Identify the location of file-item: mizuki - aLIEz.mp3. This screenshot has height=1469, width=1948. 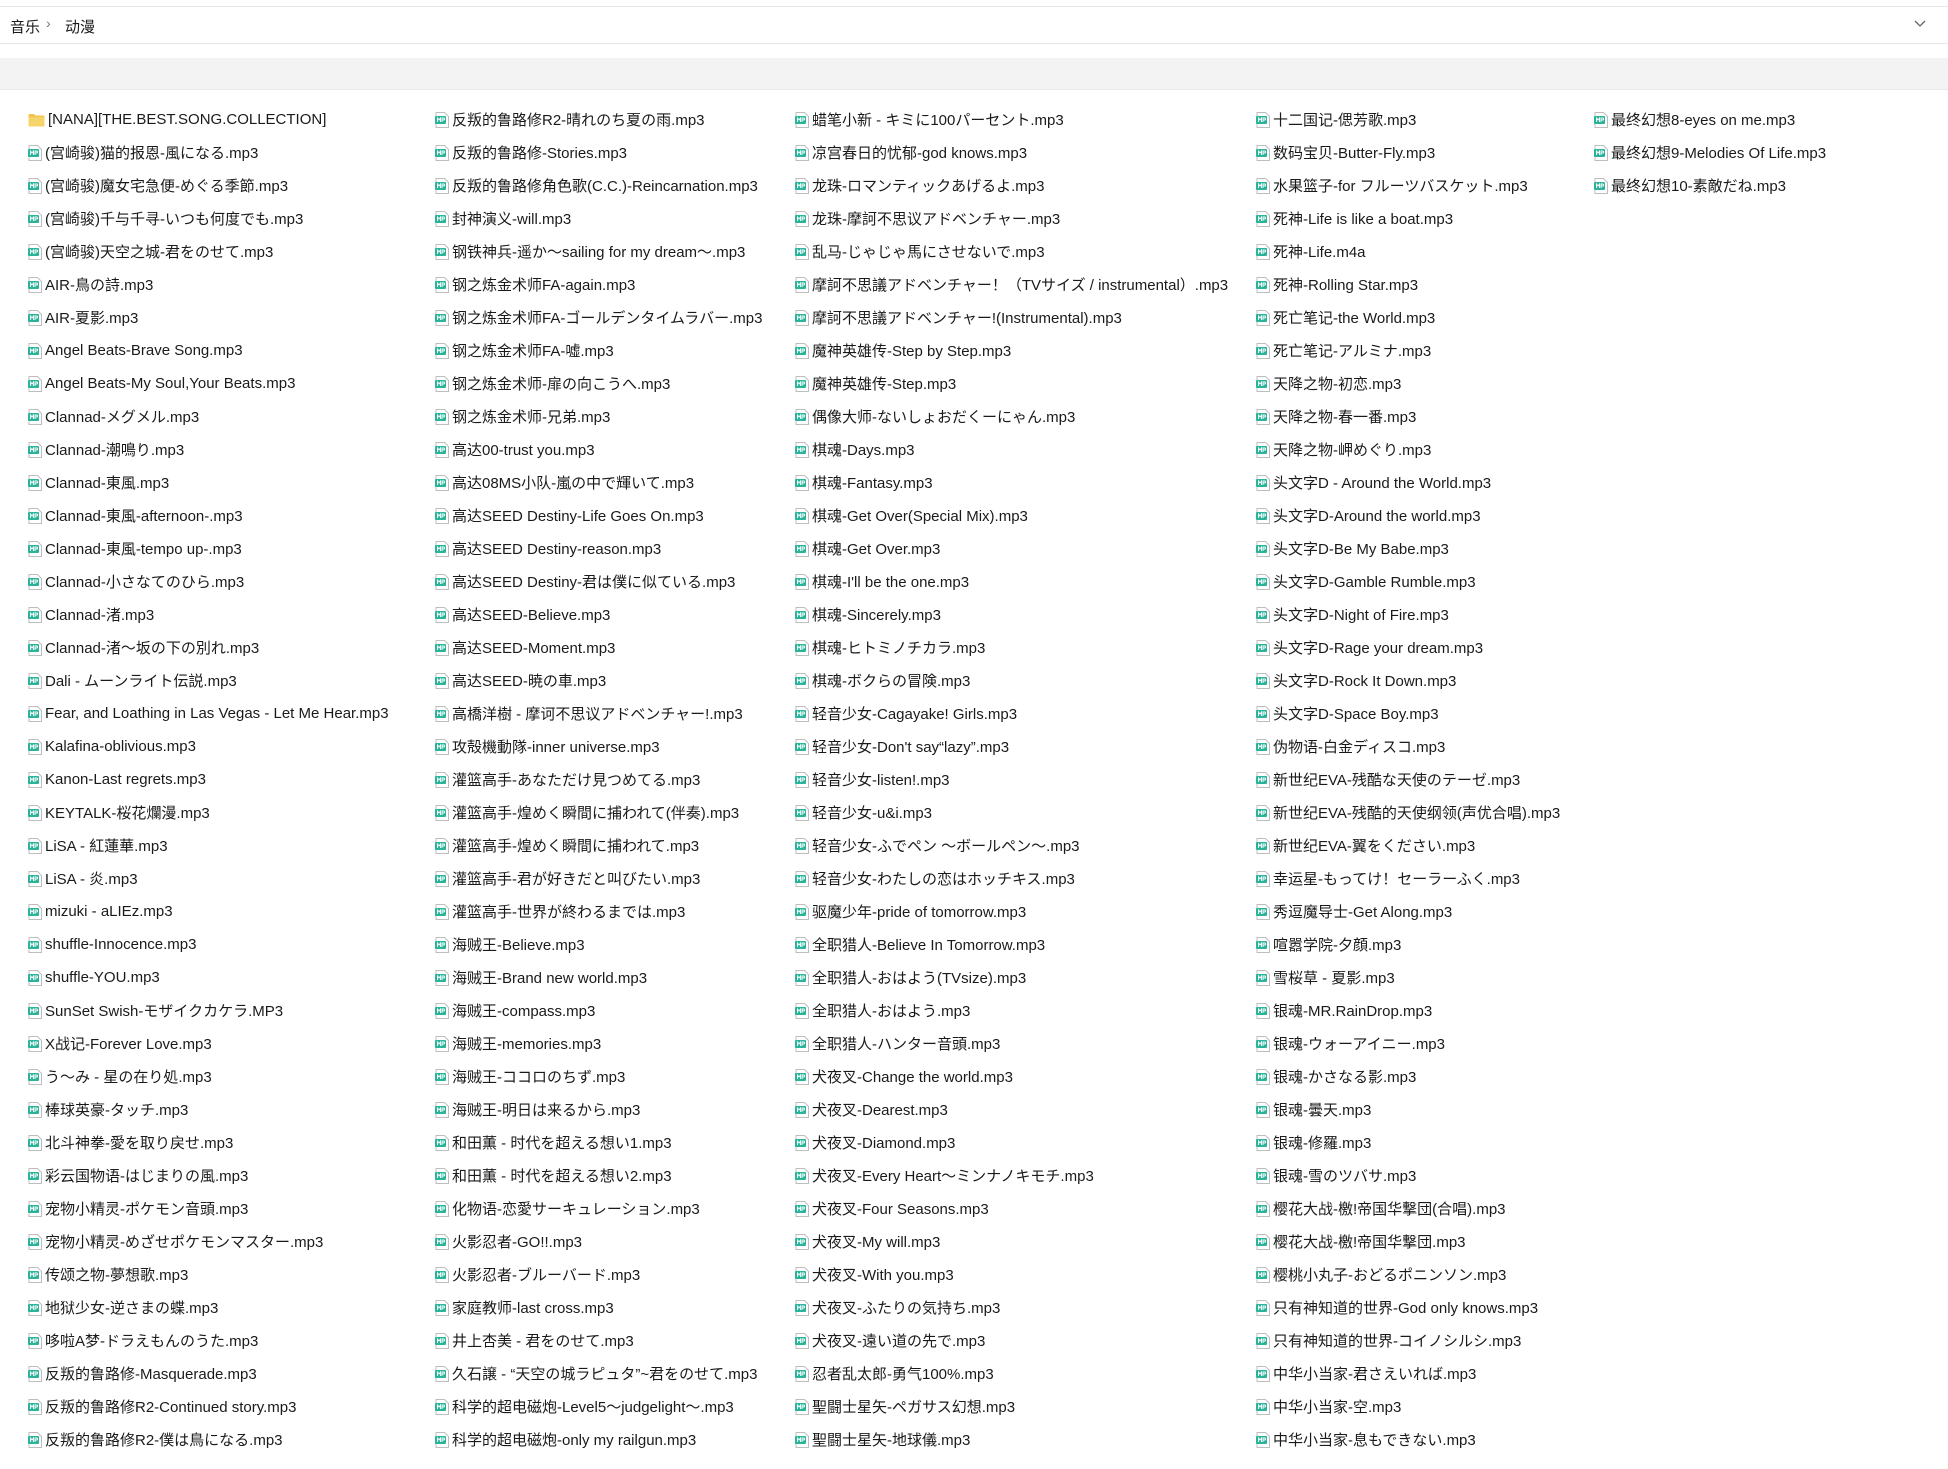
(208, 911).